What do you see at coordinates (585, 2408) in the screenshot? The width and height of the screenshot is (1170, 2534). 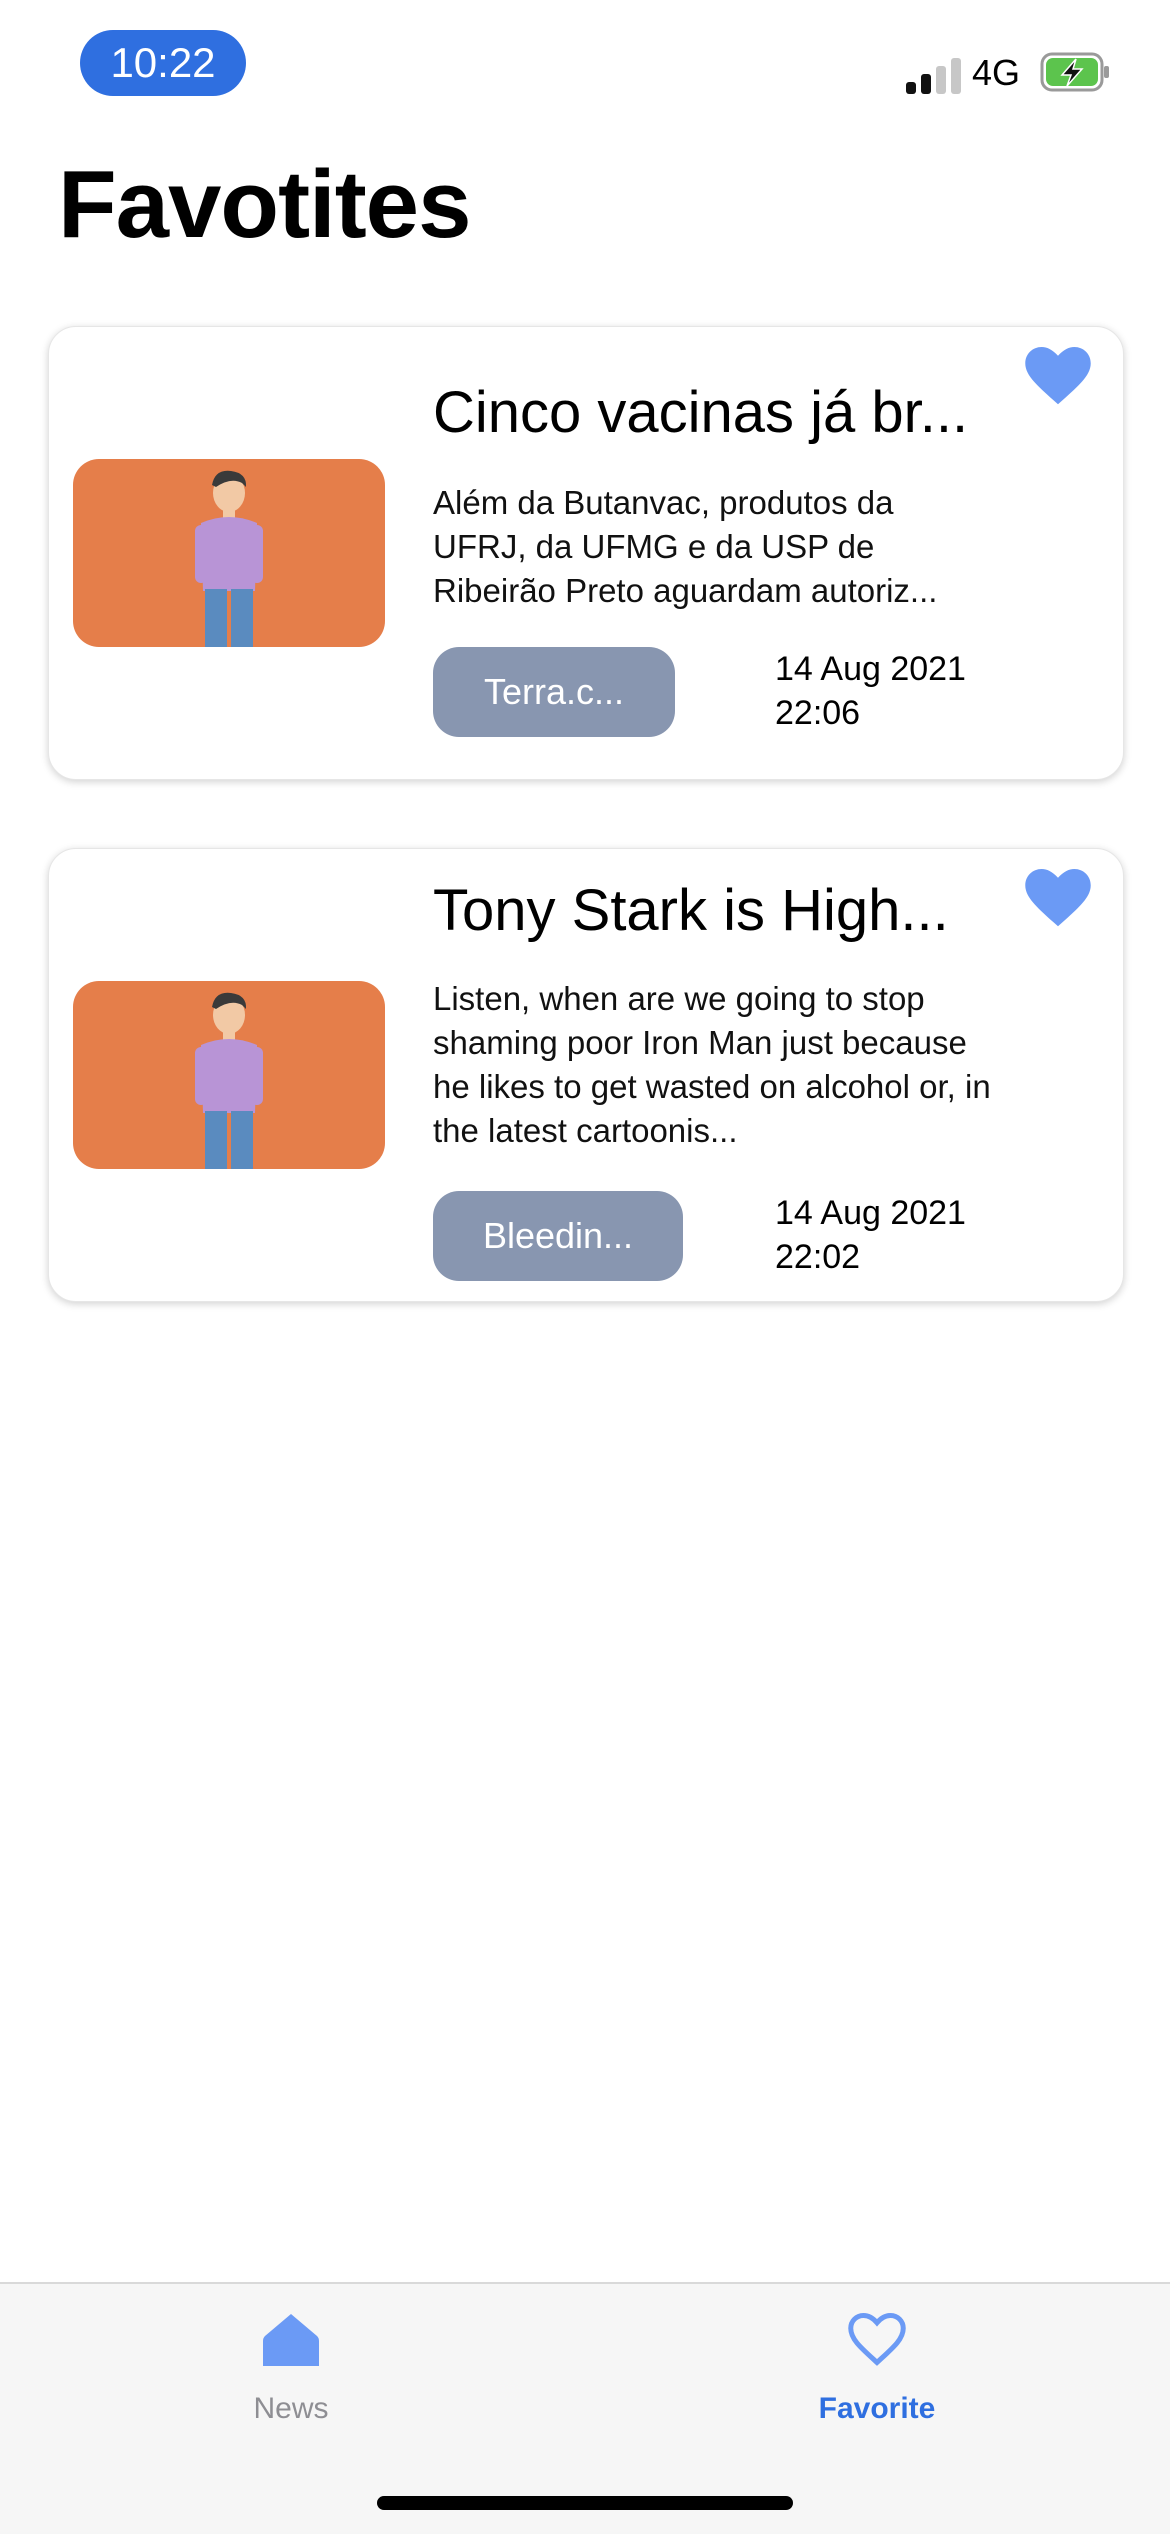 I see `tab-bar: News Favorite` at bounding box center [585, 2408].